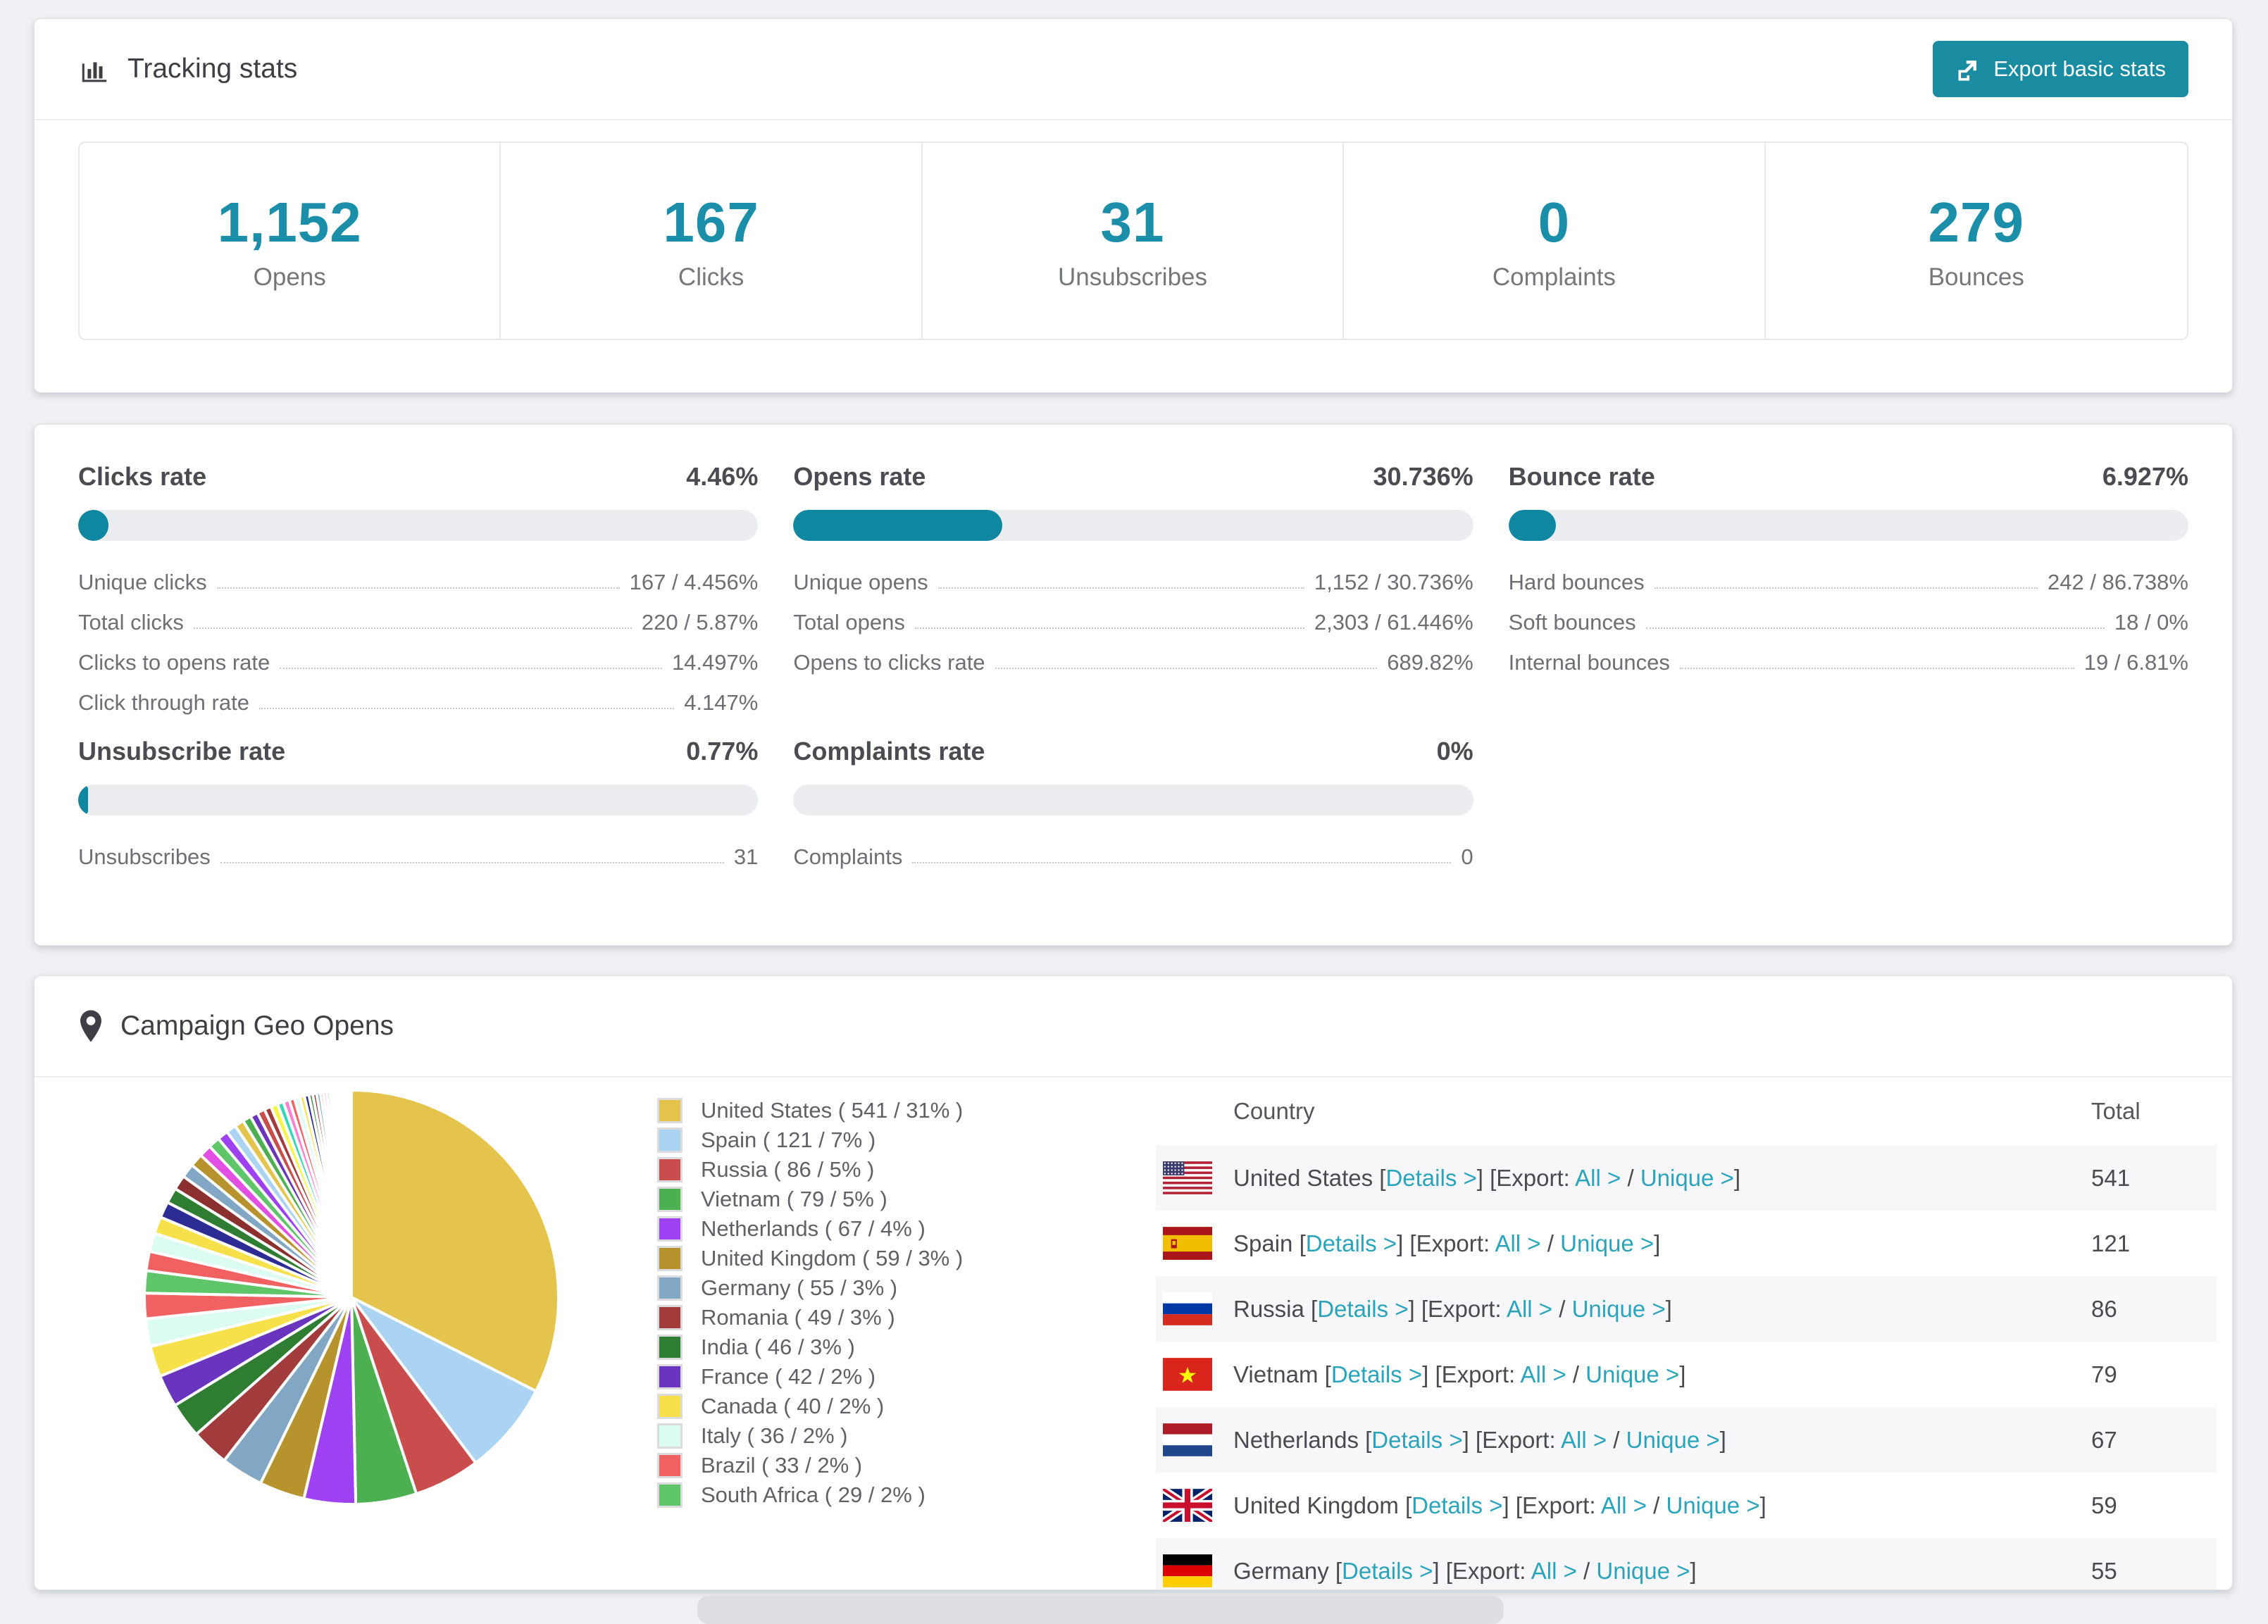 The width and height of the screenshot is (2268, 1624). I want to click on rate-row-value-unsubscribes: 31, so click(746, 857).